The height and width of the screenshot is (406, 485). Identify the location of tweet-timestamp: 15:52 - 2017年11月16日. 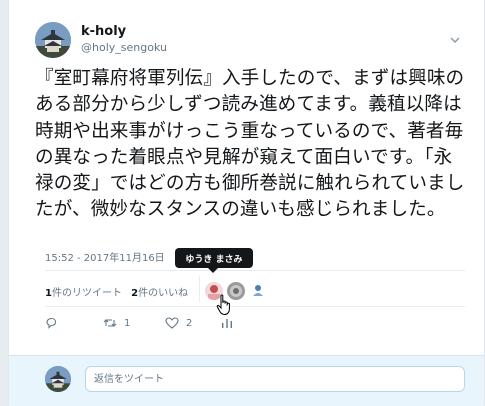
(105, 256).